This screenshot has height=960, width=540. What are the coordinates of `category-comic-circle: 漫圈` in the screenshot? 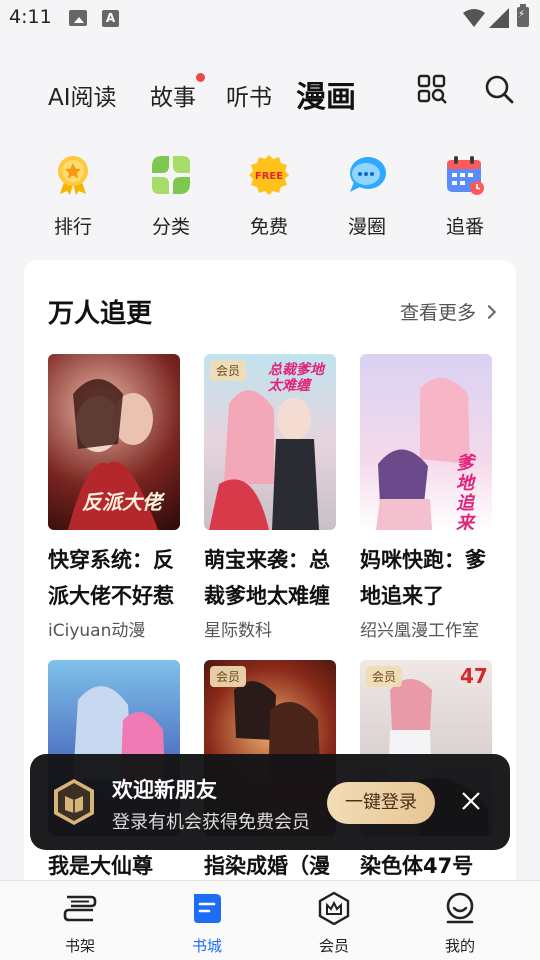 It's located at (367, 196).